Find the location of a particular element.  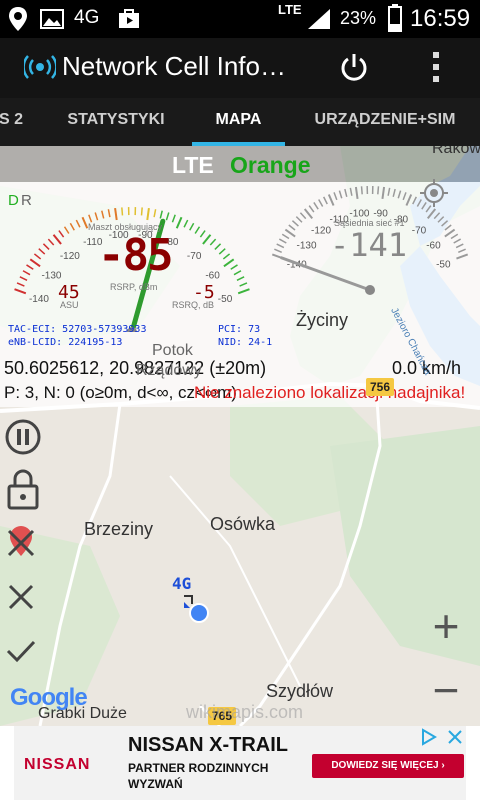

nid: NID: 24-1 is located at coordinates (245, 342).